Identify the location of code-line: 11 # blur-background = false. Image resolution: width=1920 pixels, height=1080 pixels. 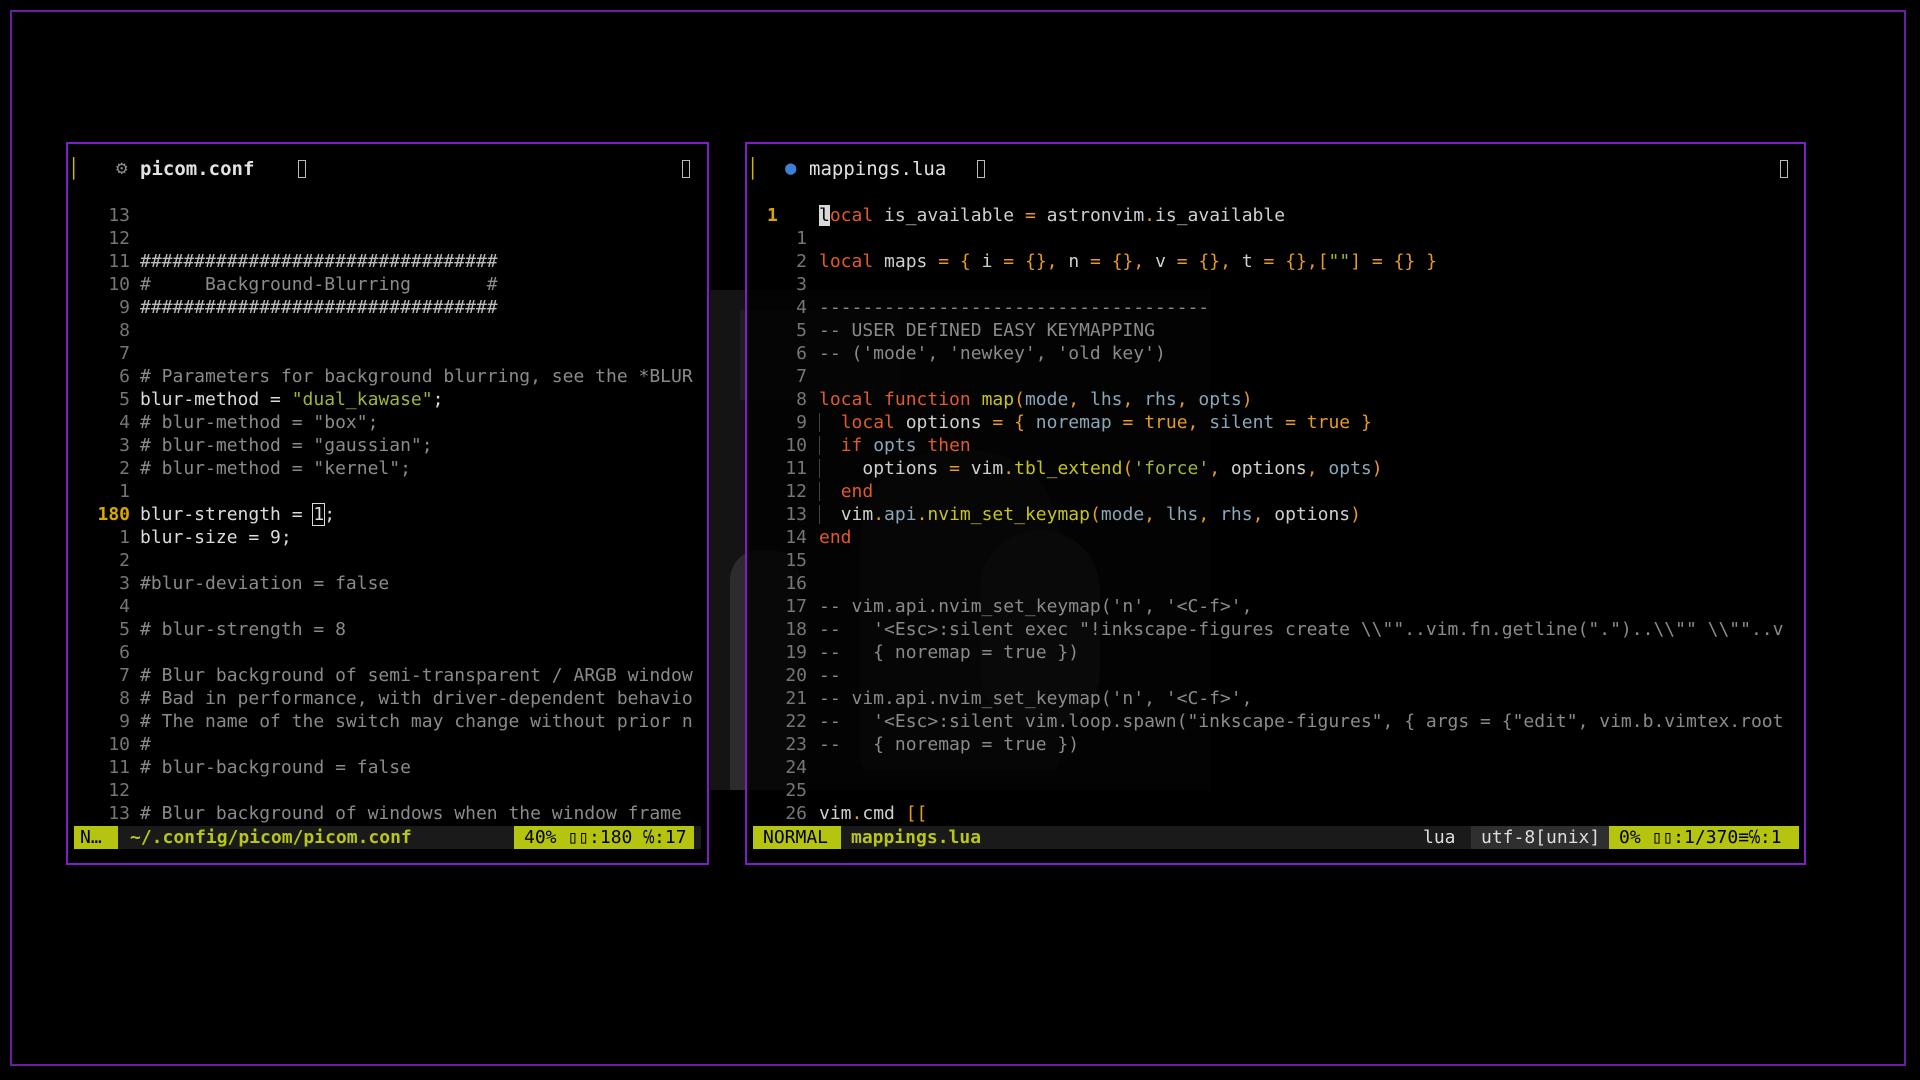
(387, 767).